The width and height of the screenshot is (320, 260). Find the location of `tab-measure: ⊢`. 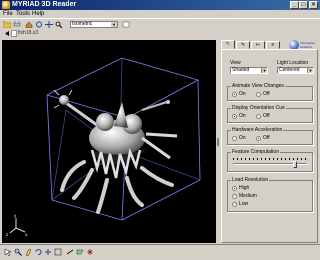

tab-measure: ⊢ is located at coordinates (258, 45).